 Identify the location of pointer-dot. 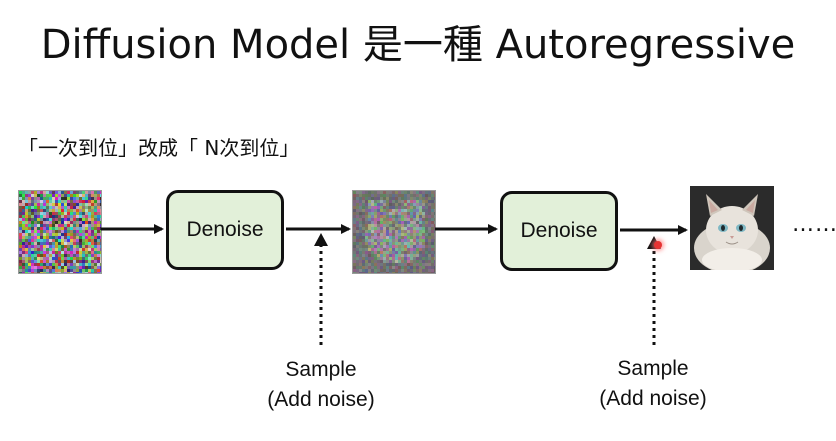
(658, 245).